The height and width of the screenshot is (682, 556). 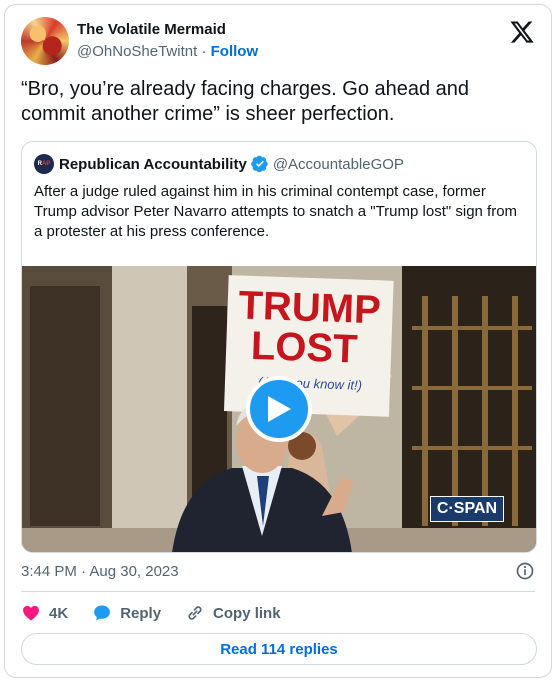 I want to click on quoted-author-avatar: R AP, so click(x=44, y=164).